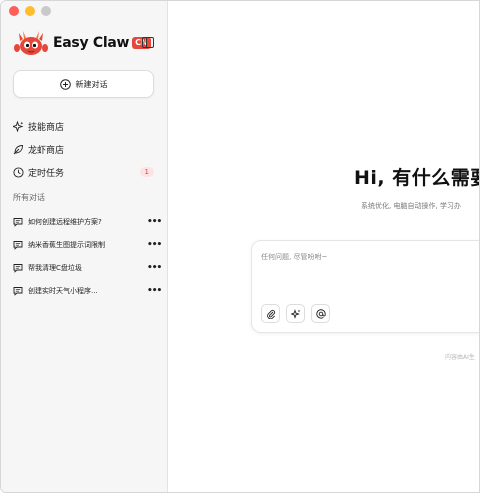 This screenshot has height=493, width=480. I want to click on greeting-title: Hi, 有什么需要, so click(417, 178).